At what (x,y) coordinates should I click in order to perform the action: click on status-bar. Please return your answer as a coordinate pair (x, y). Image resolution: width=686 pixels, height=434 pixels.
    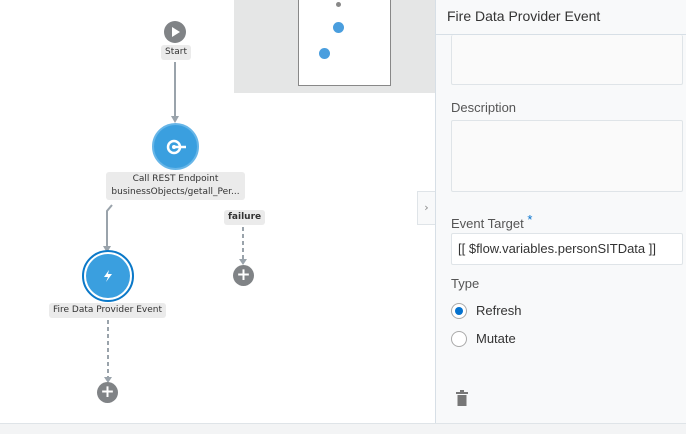
    Looking at the image, I should click on (343, 428).